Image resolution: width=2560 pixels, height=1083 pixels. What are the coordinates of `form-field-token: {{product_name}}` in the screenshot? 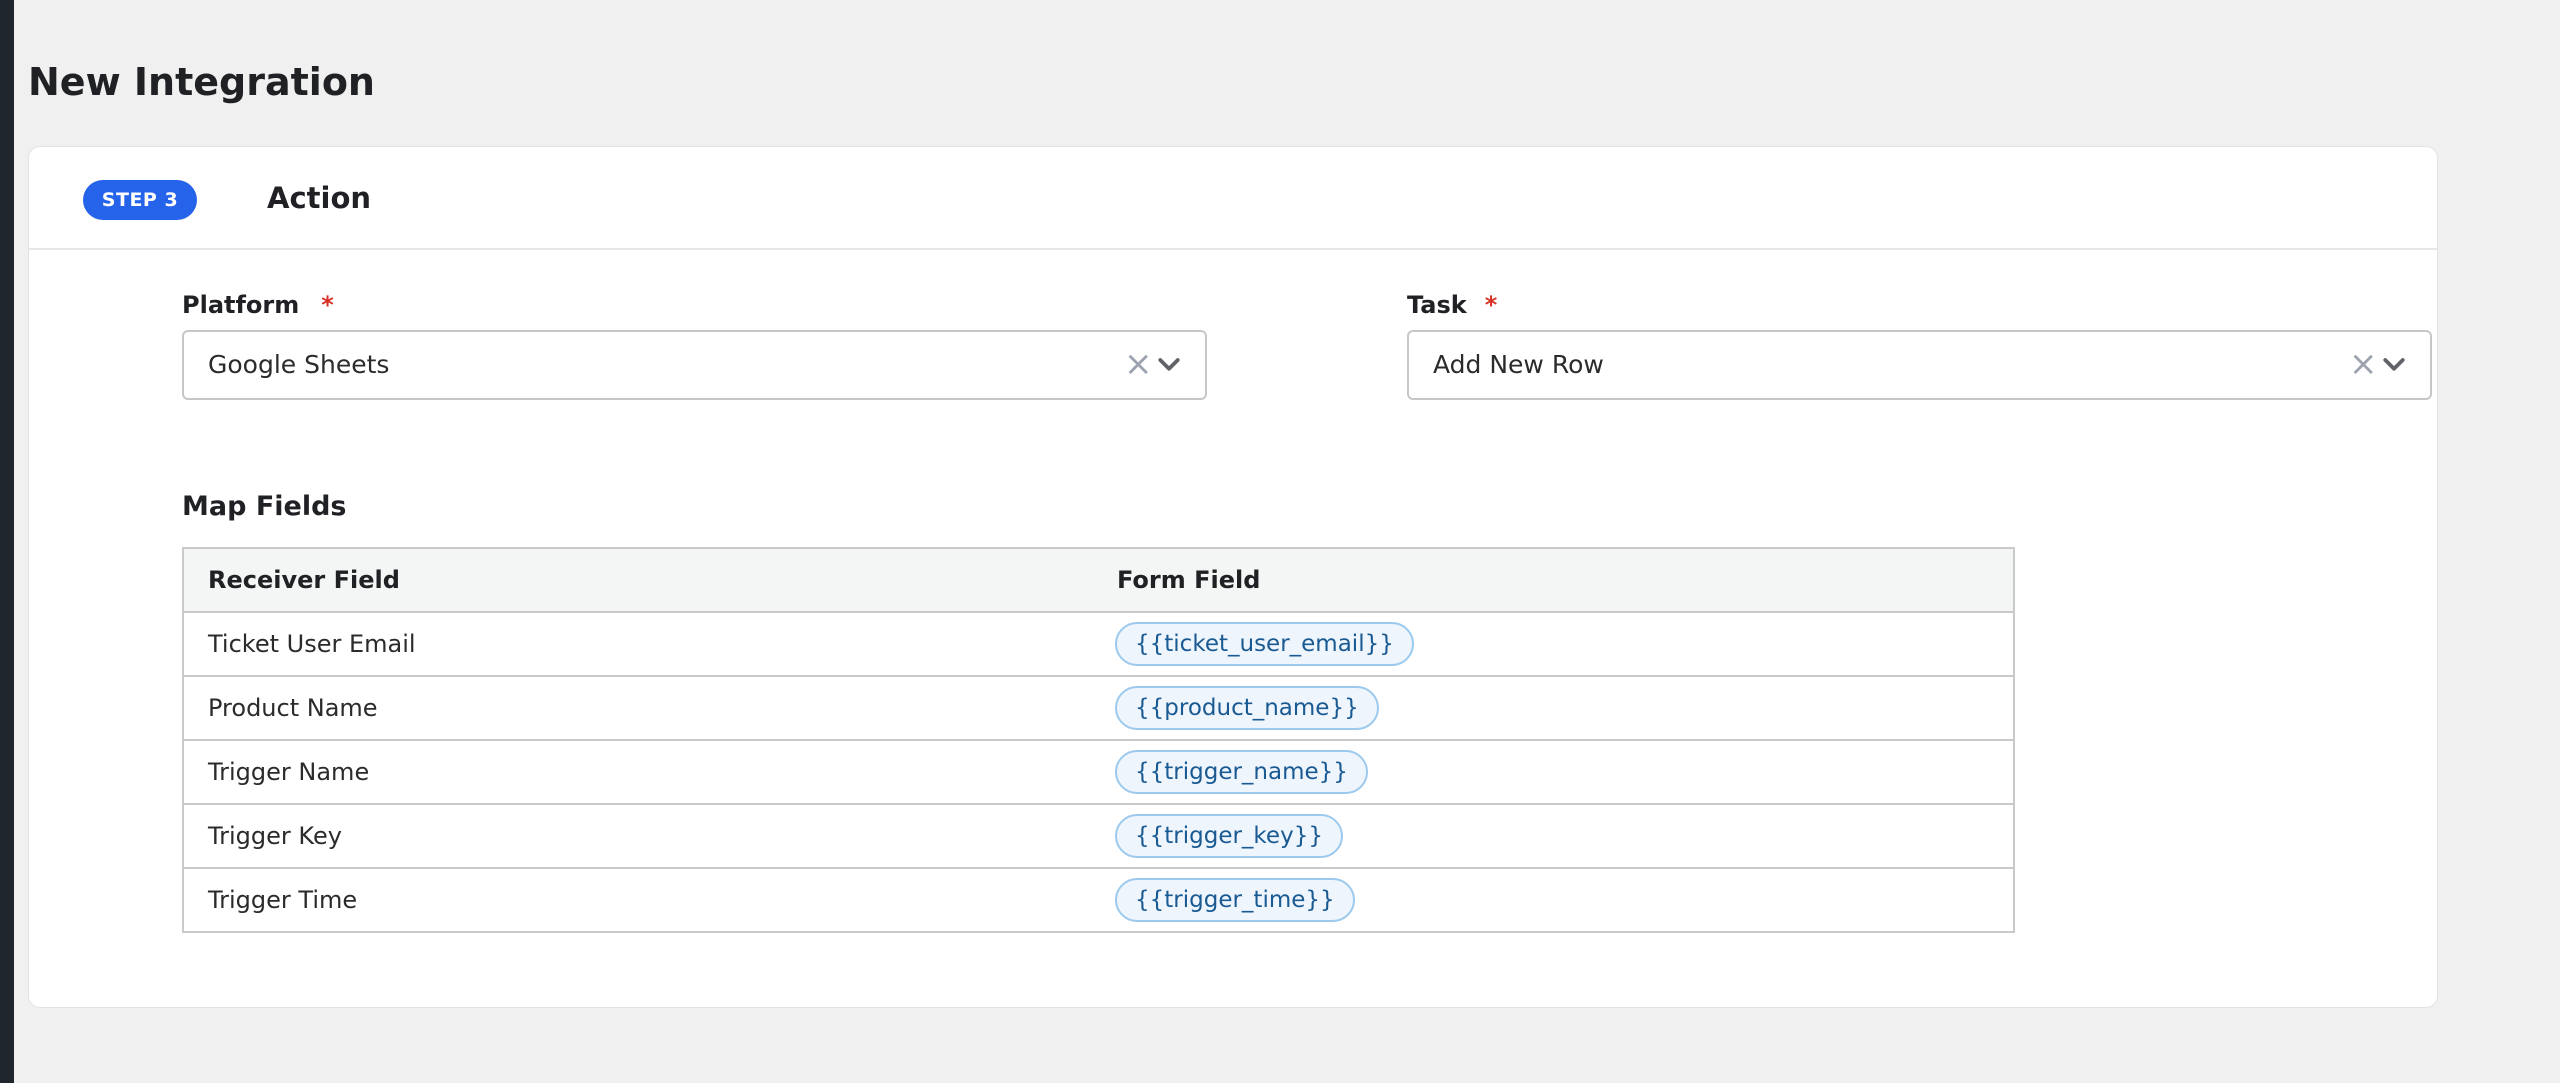 It's located at (1247, 708).